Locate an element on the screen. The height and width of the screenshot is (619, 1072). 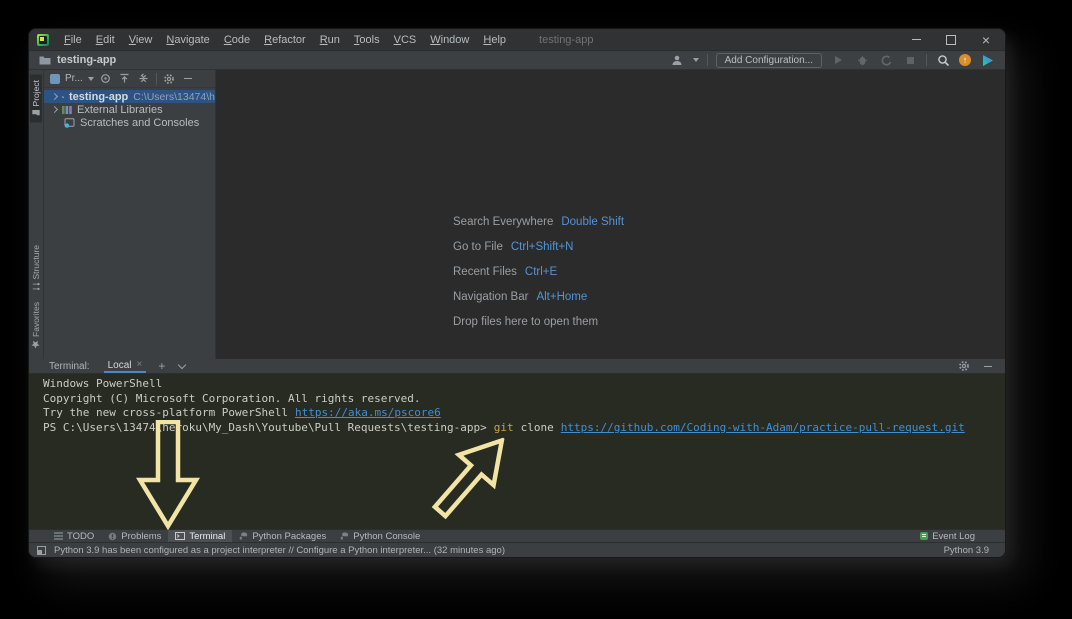
shortcut-keys: Alt+Home is located at coordinates (562, 297).